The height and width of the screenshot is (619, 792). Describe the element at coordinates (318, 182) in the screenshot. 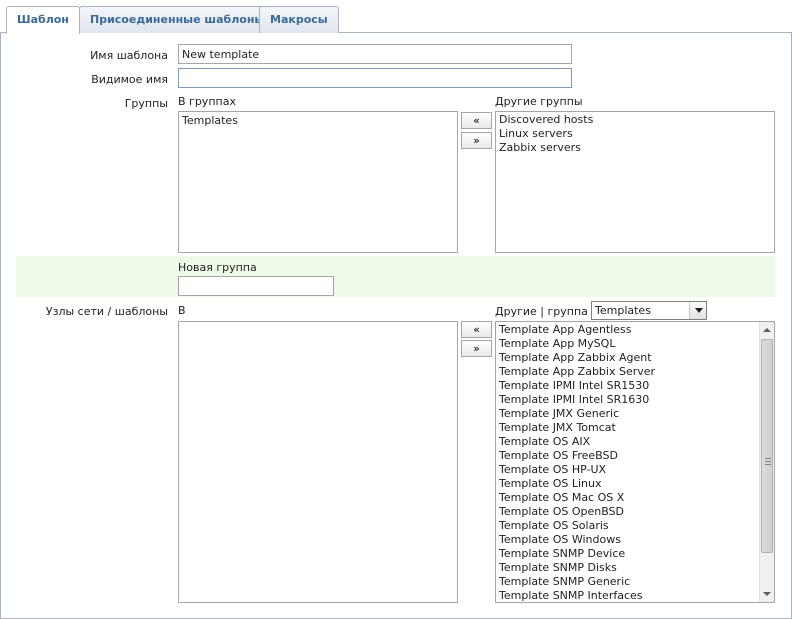

I see `in-groups-list: Templates` at that location.